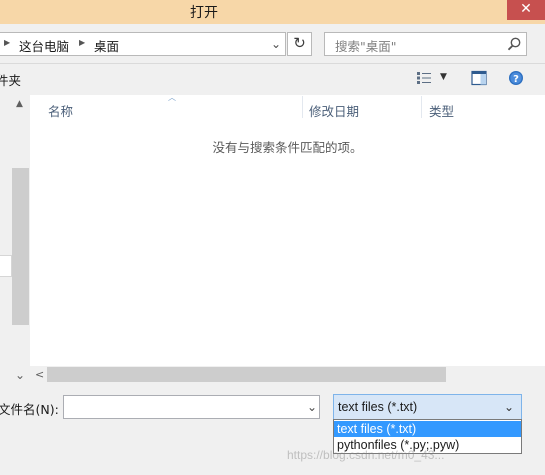 Image resolution: width=545 pixels, height=475 pixels. I want to click on filename-label: 文件名(N):, so click(29, 409).